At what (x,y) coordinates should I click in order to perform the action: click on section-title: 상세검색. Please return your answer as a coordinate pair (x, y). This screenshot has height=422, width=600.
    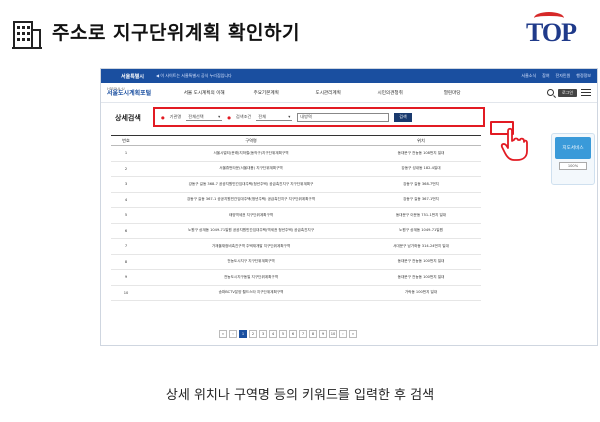
    Looking at the image, I should click on (128, 118).